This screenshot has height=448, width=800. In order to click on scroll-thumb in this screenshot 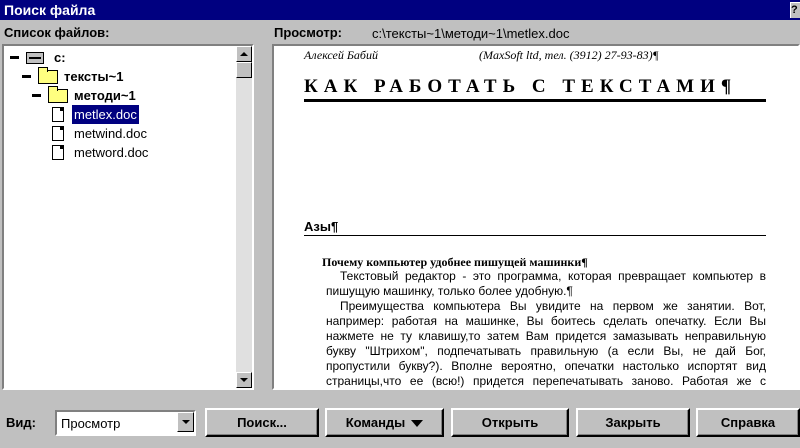, I will do `click(244, 70)`.